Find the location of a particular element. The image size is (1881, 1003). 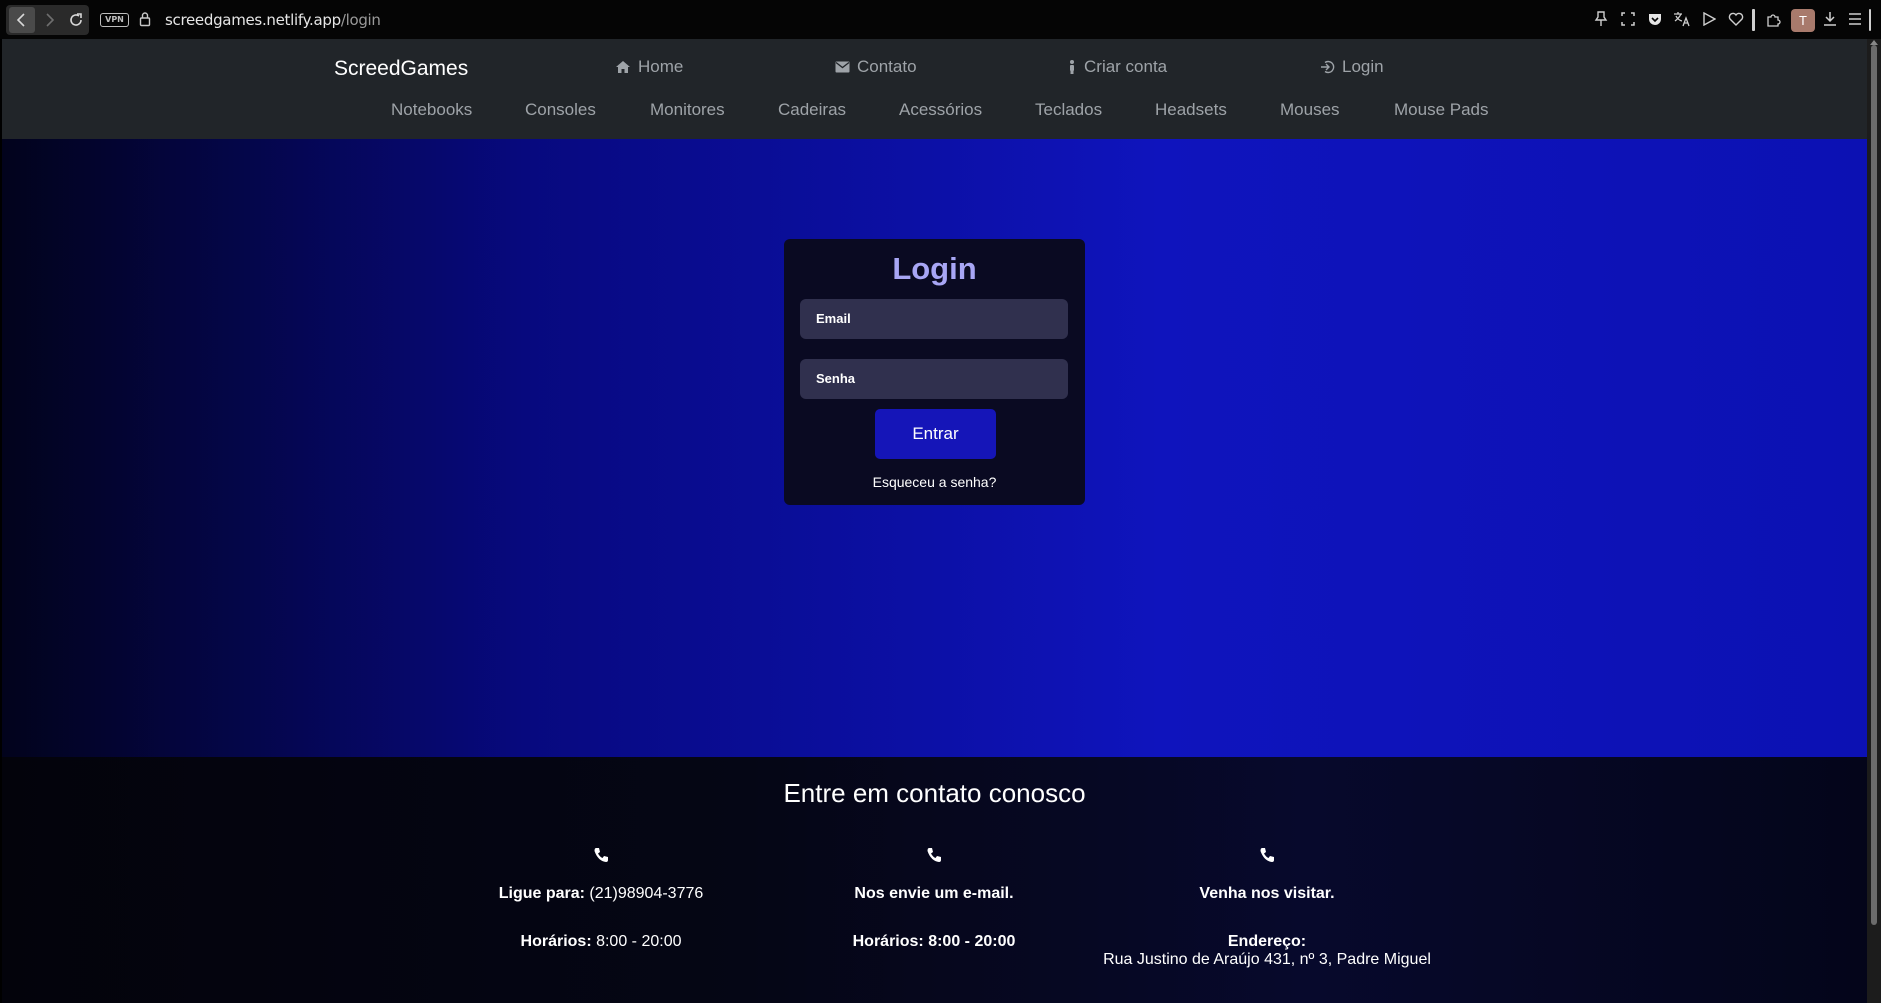

hours-label: Horários: is located at coordinates (556, 941).